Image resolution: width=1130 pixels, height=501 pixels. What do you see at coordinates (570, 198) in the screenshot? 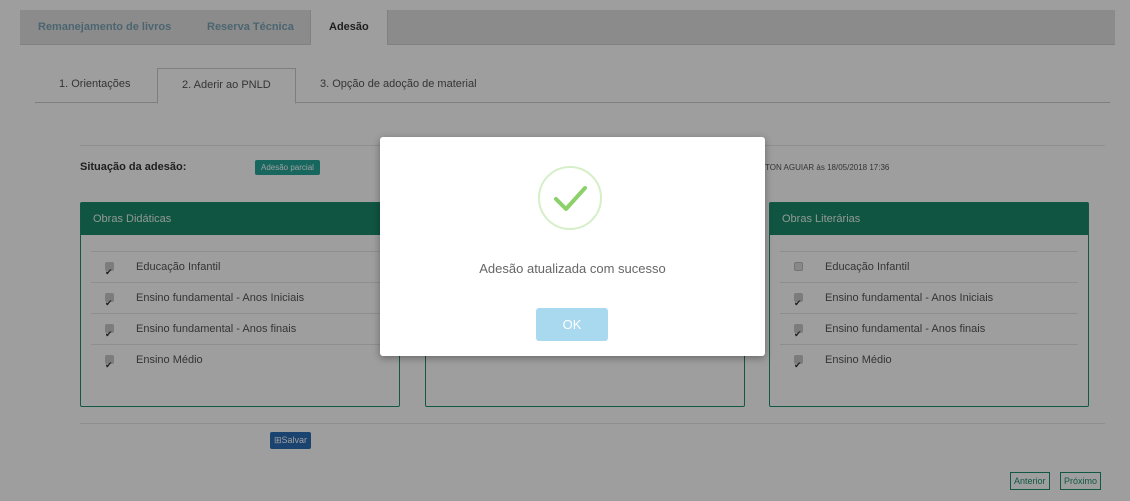
I see `success-check-icon` at bounding box center [570, 198].